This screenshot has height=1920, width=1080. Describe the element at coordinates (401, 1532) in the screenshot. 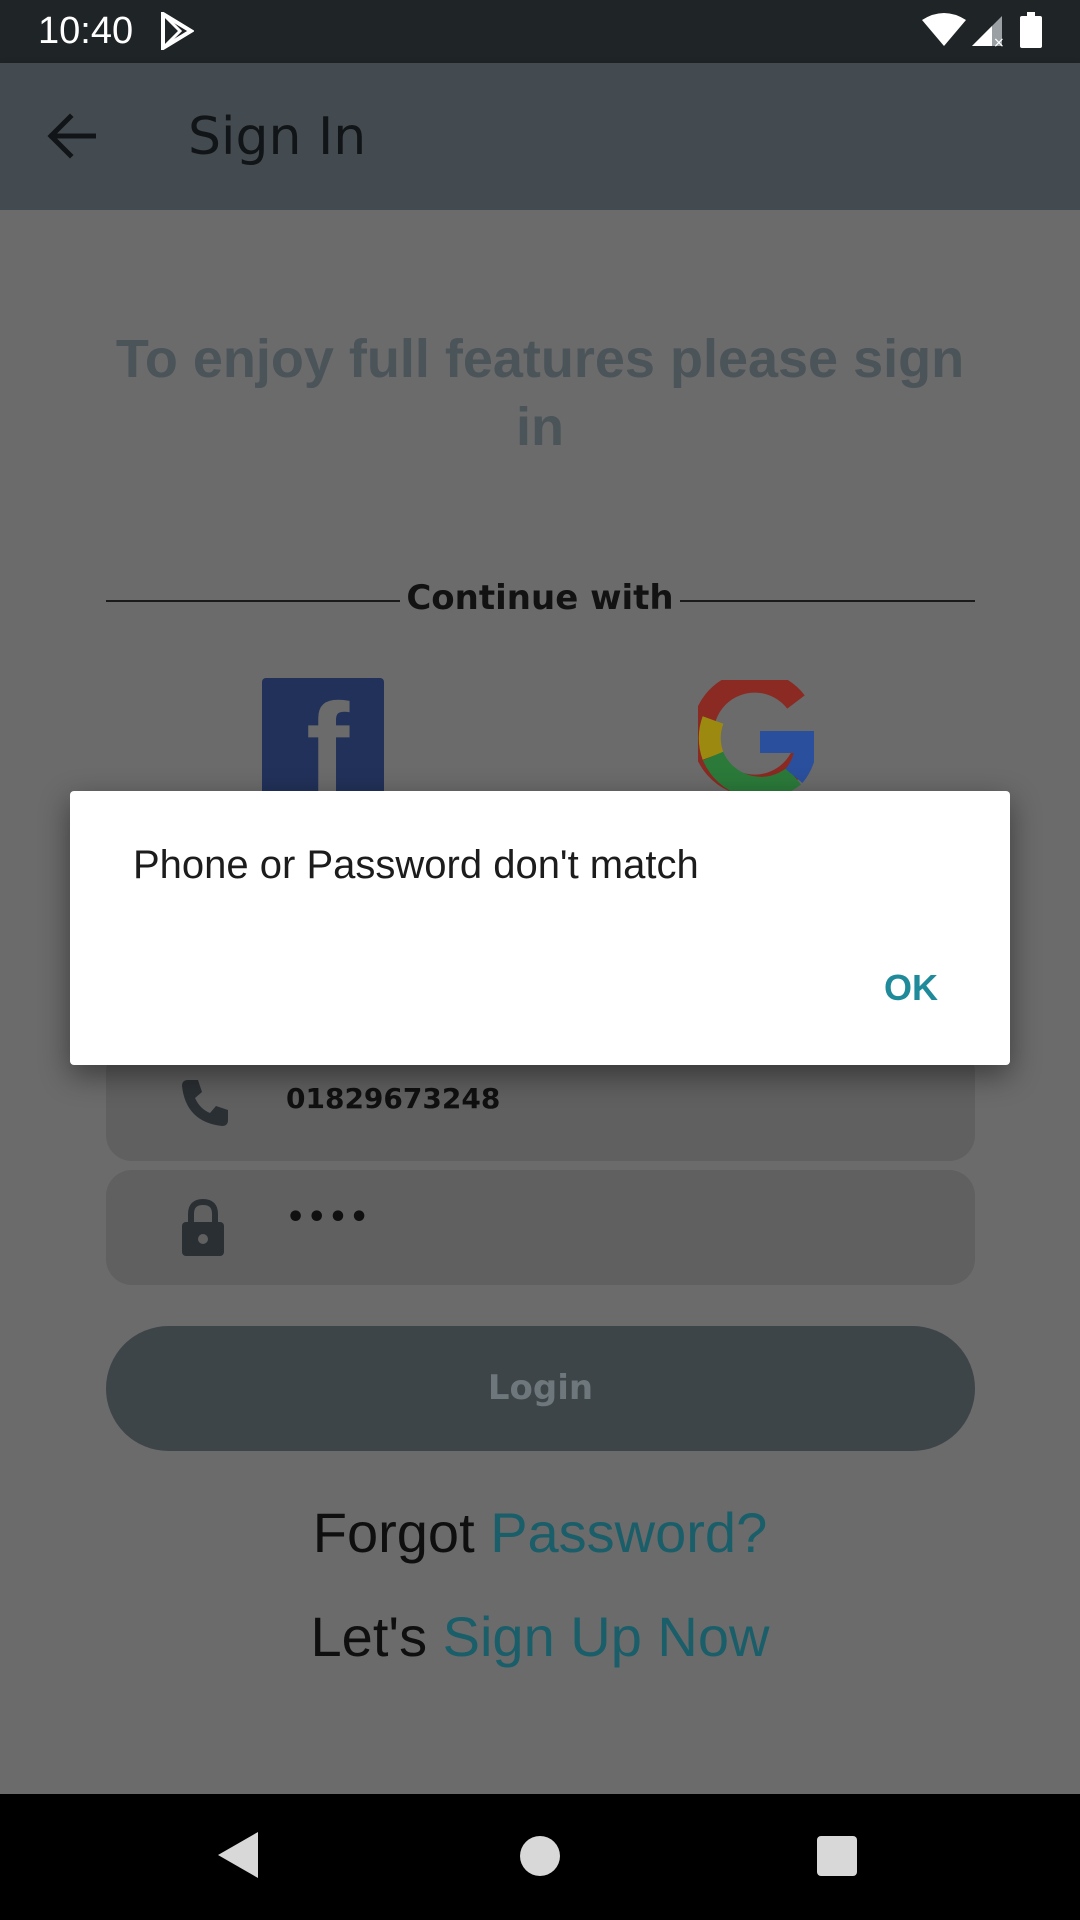

I see `forgot-prefix: Forgot` at that location.